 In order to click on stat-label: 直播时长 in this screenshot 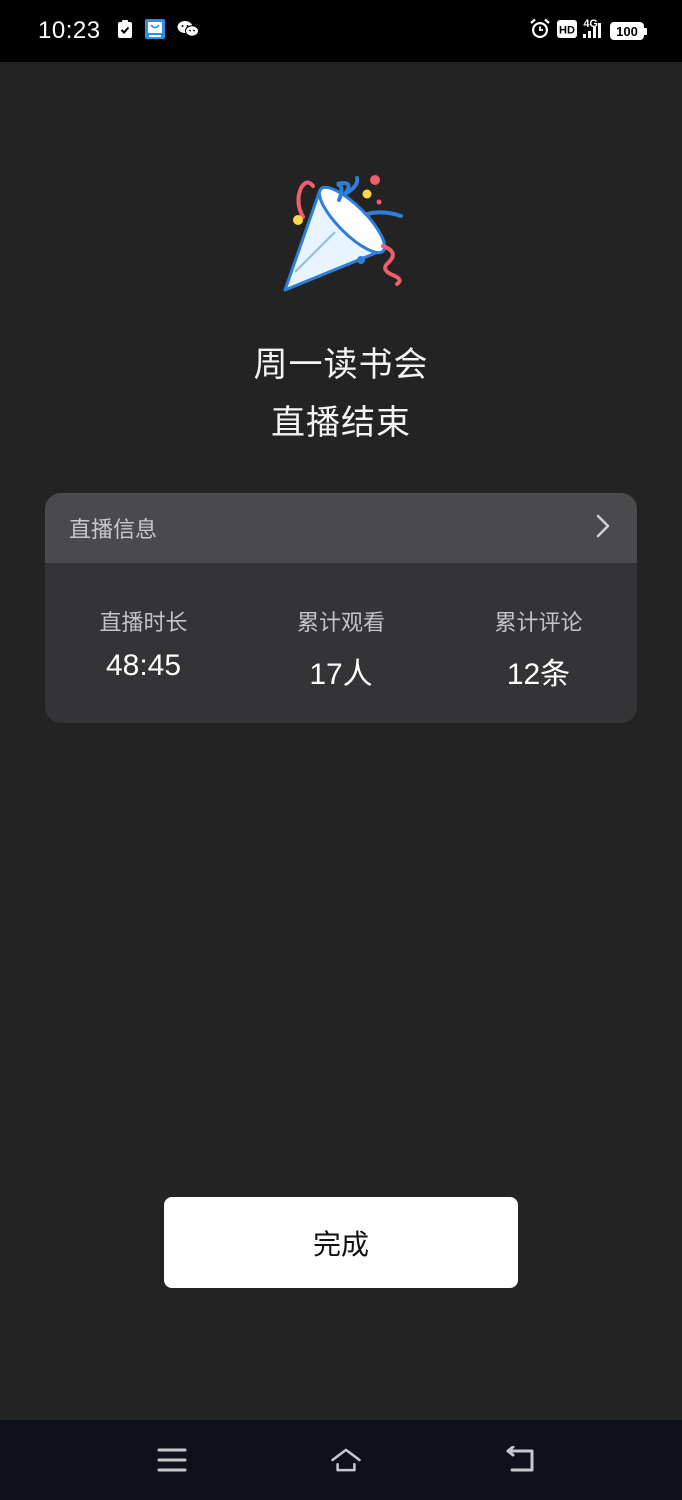, I will do `click(143, 623)`.